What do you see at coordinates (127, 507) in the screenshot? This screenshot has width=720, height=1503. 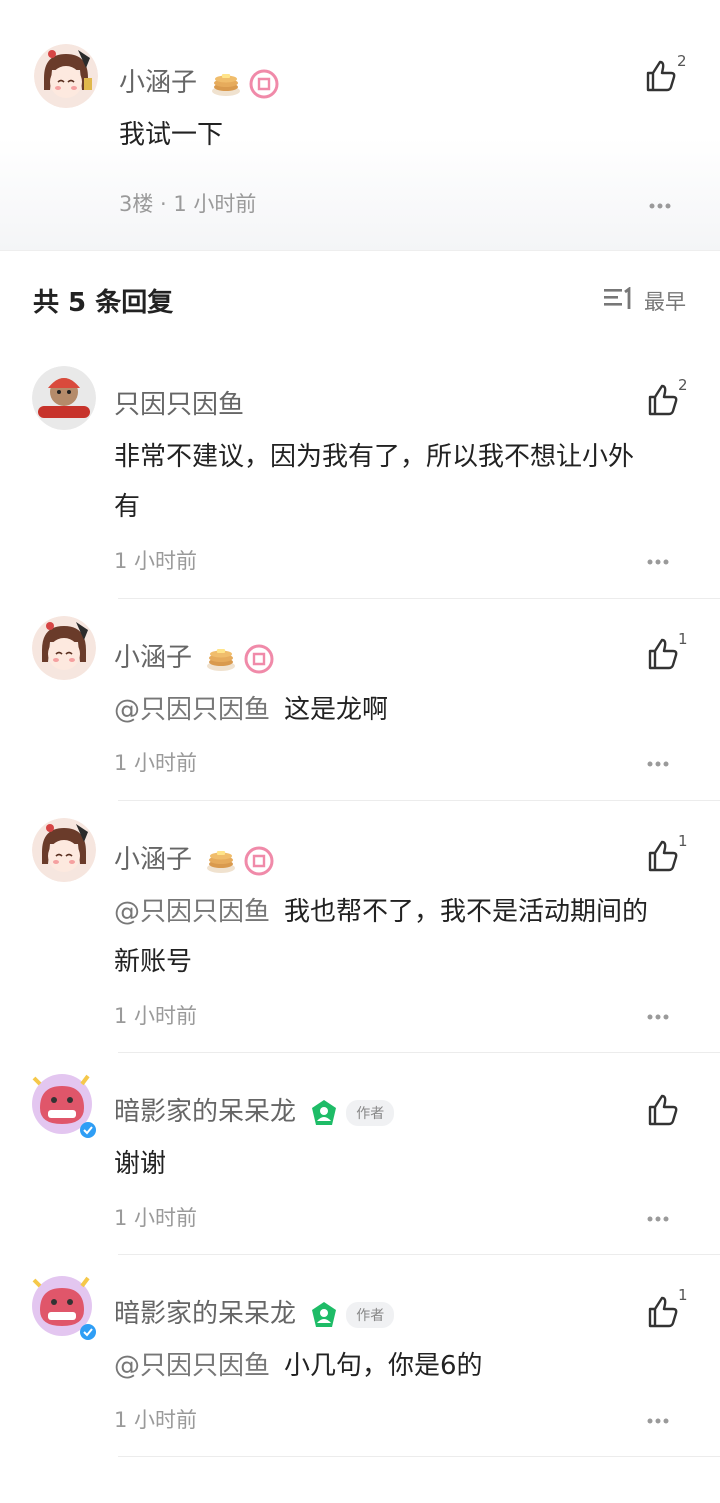 I see `reply-text-line: 有` at bounding box center [127, 507].